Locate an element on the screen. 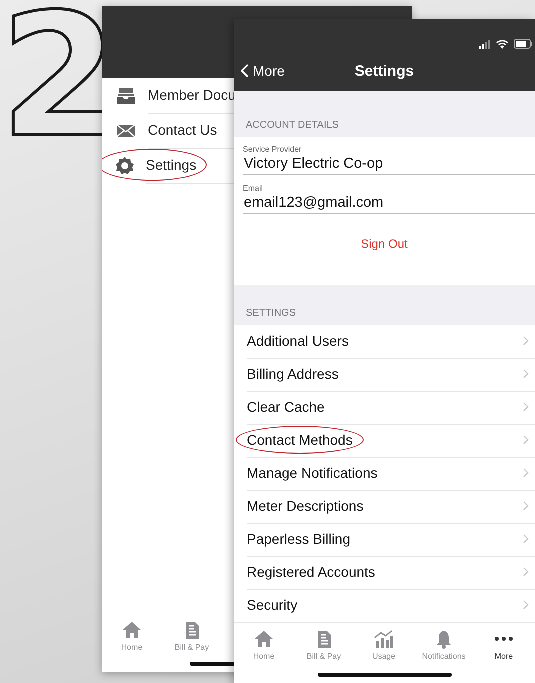 The image size is (535, 683). menu-item: Settings is located at coordinates (171, 165).